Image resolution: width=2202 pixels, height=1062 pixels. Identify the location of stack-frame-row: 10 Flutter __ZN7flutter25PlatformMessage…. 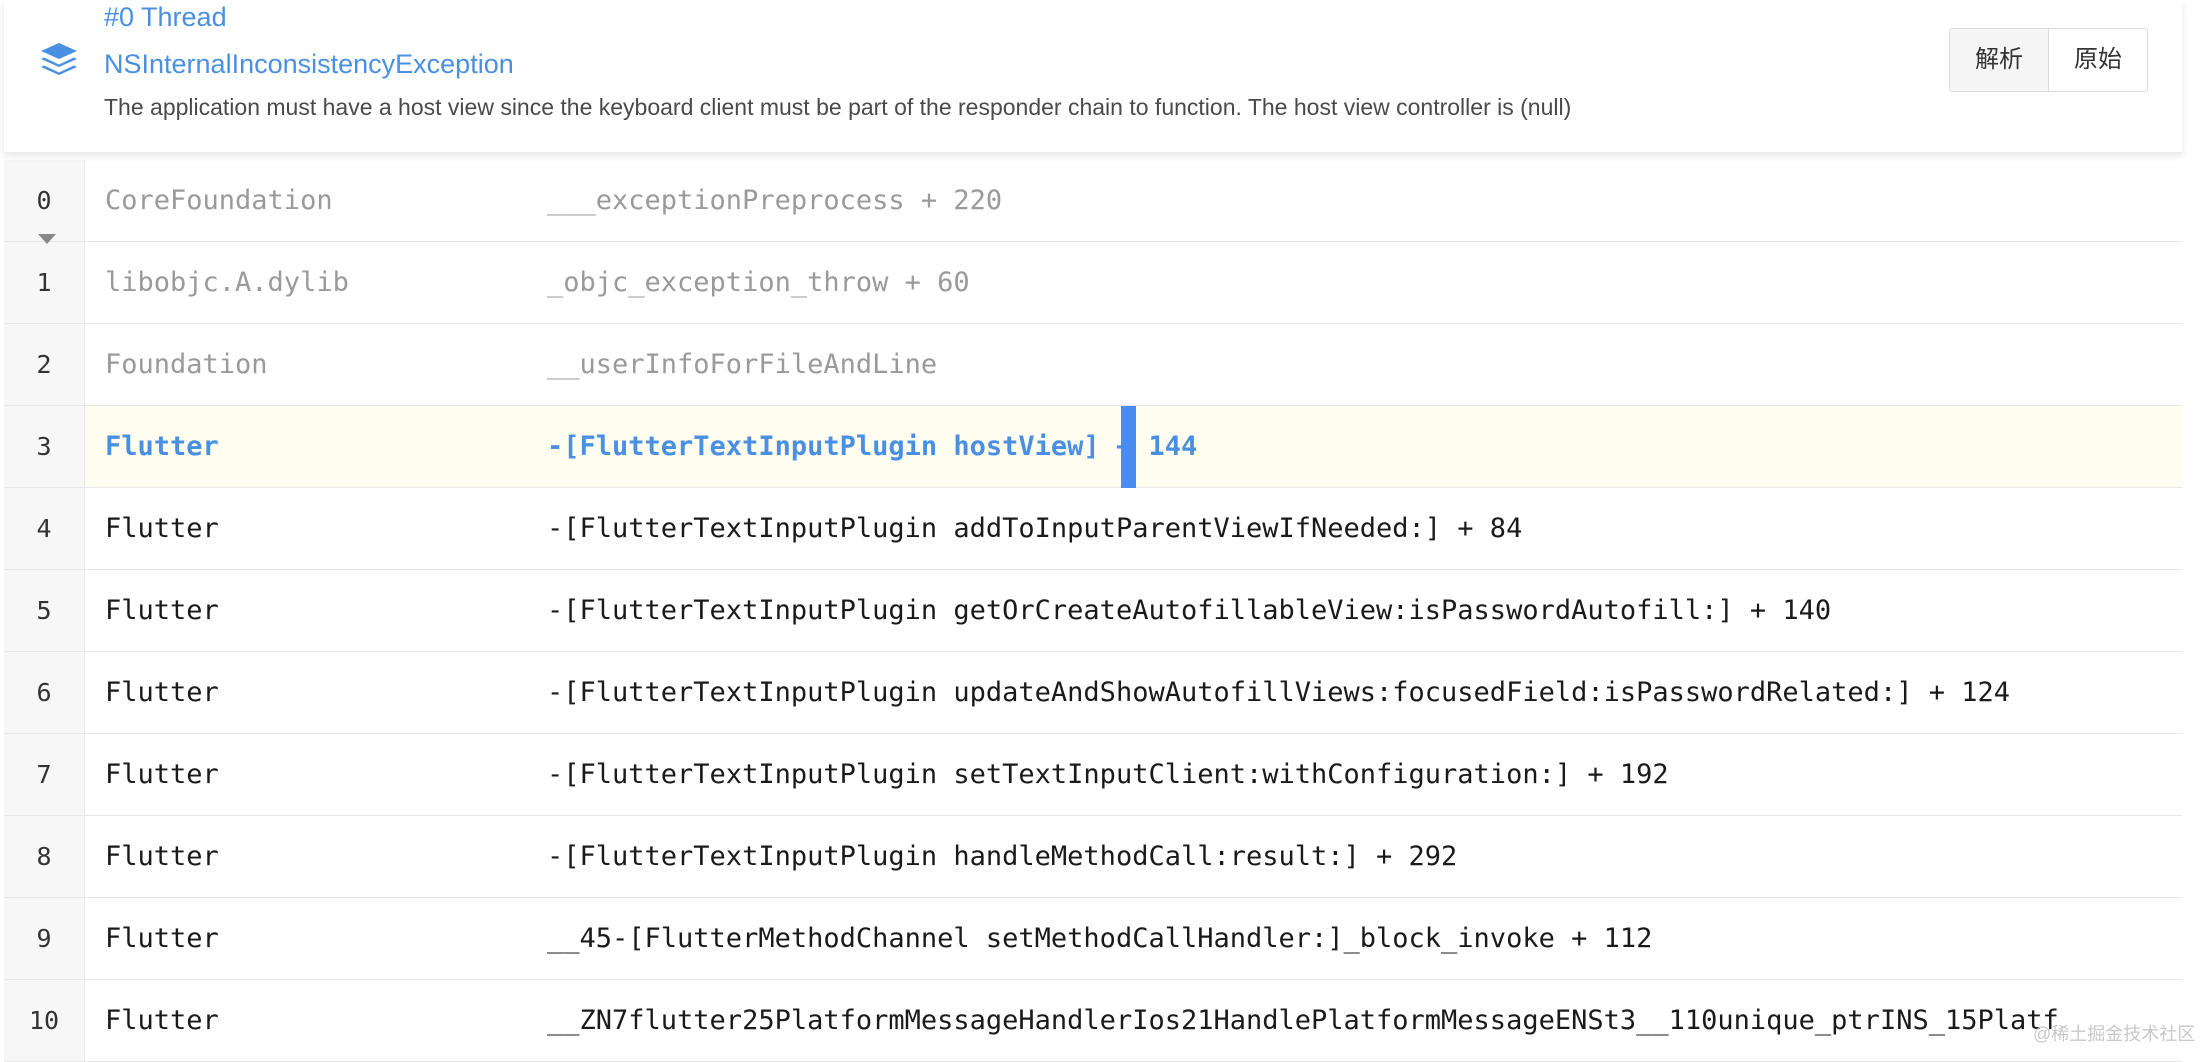
(1093, 1021).